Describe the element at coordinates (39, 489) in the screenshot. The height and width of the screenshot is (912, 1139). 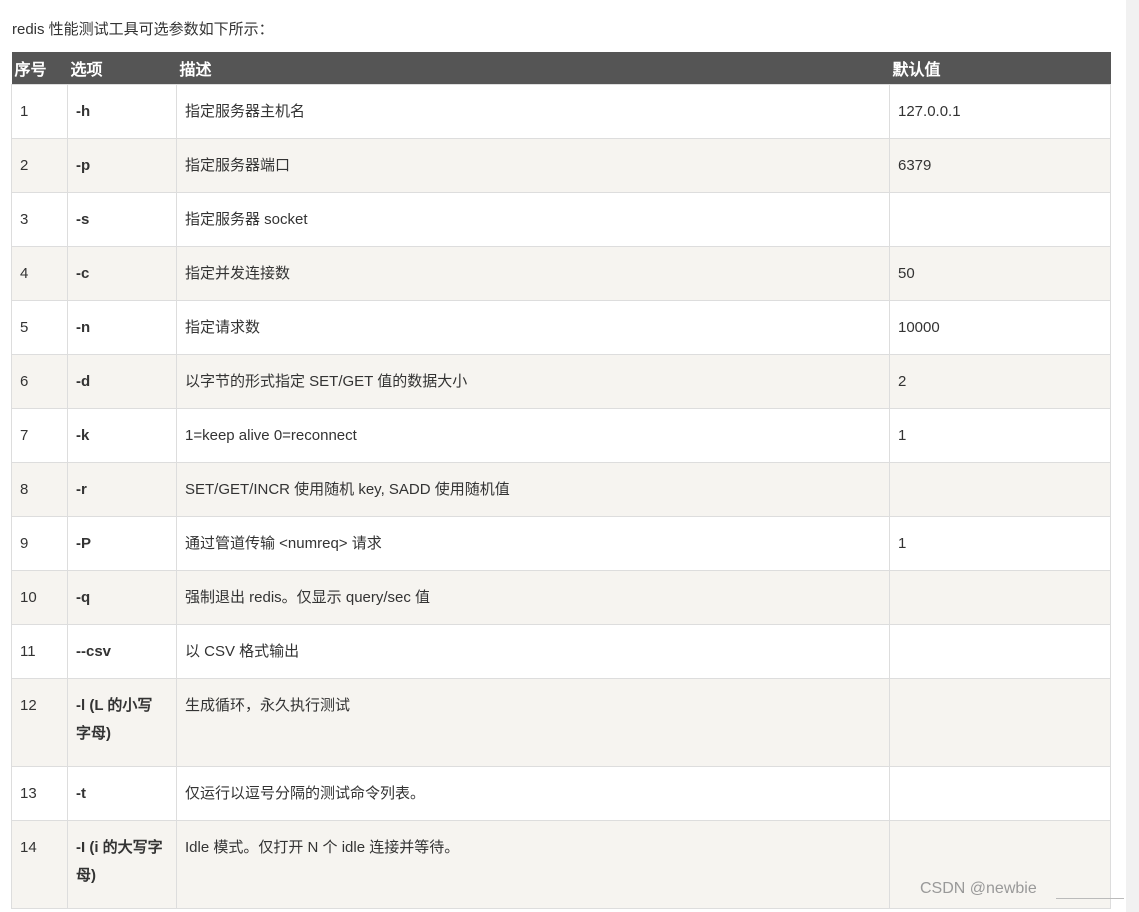
I see `cell-no: 8` at that location.